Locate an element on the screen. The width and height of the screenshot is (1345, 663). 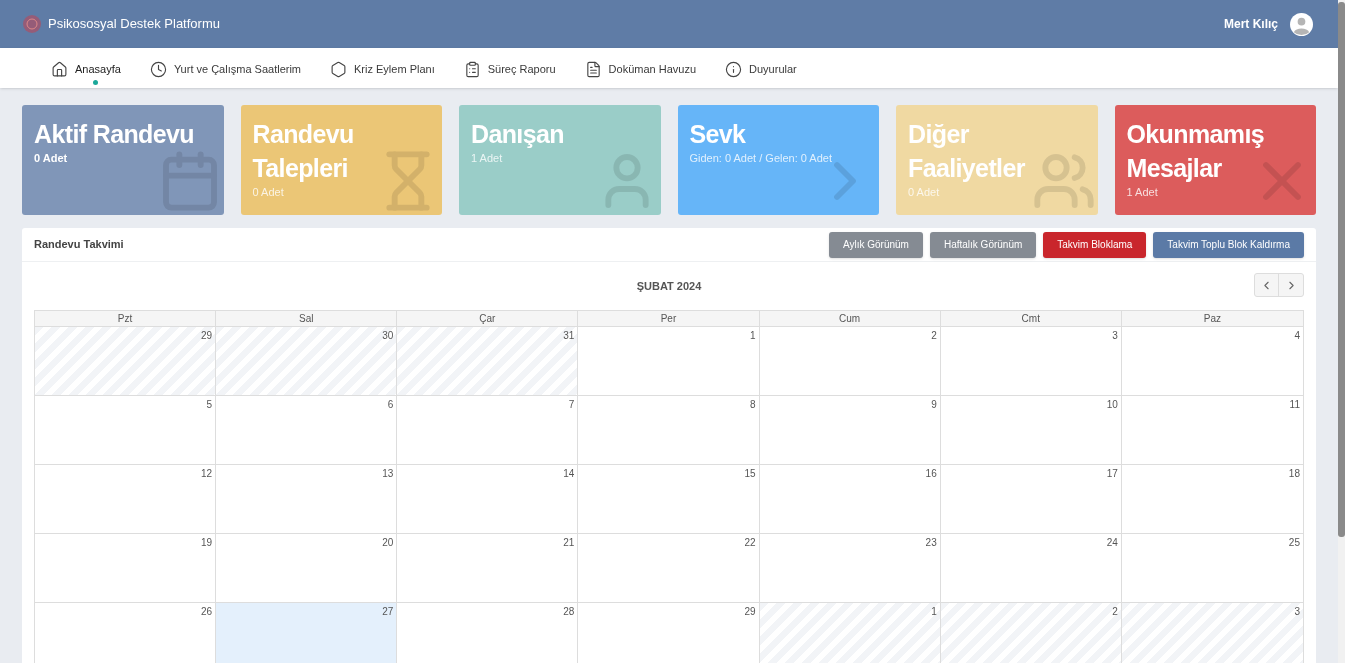
day-number: 6 is located at coordinates (390, 405).